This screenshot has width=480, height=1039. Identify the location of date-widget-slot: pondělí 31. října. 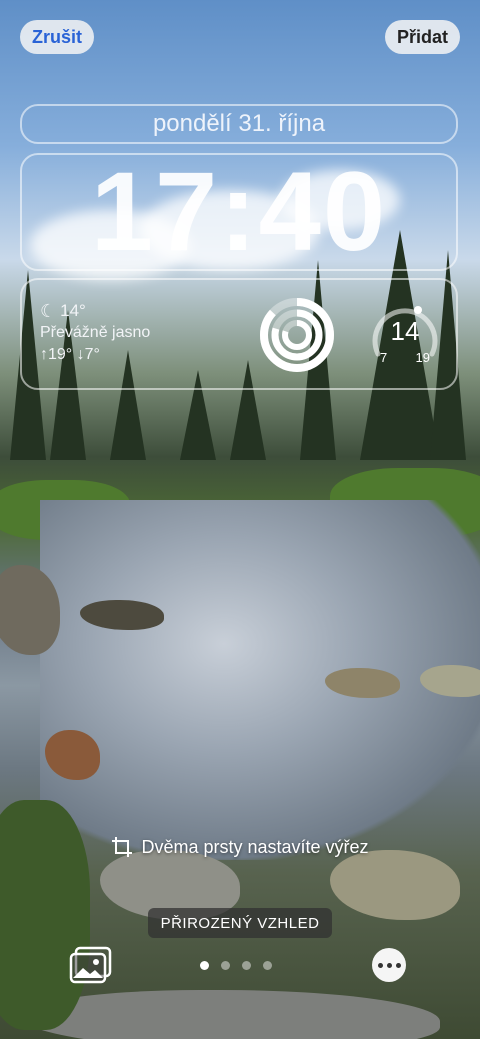
(239, 124).